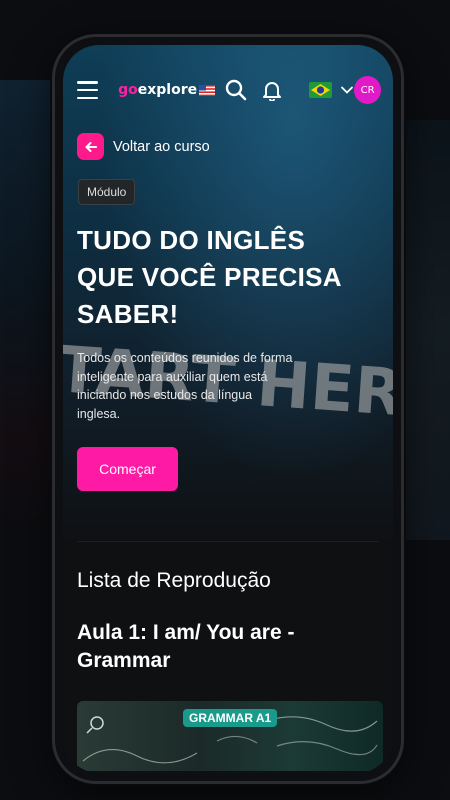  I want to click on language-selector, so click(331, 90).